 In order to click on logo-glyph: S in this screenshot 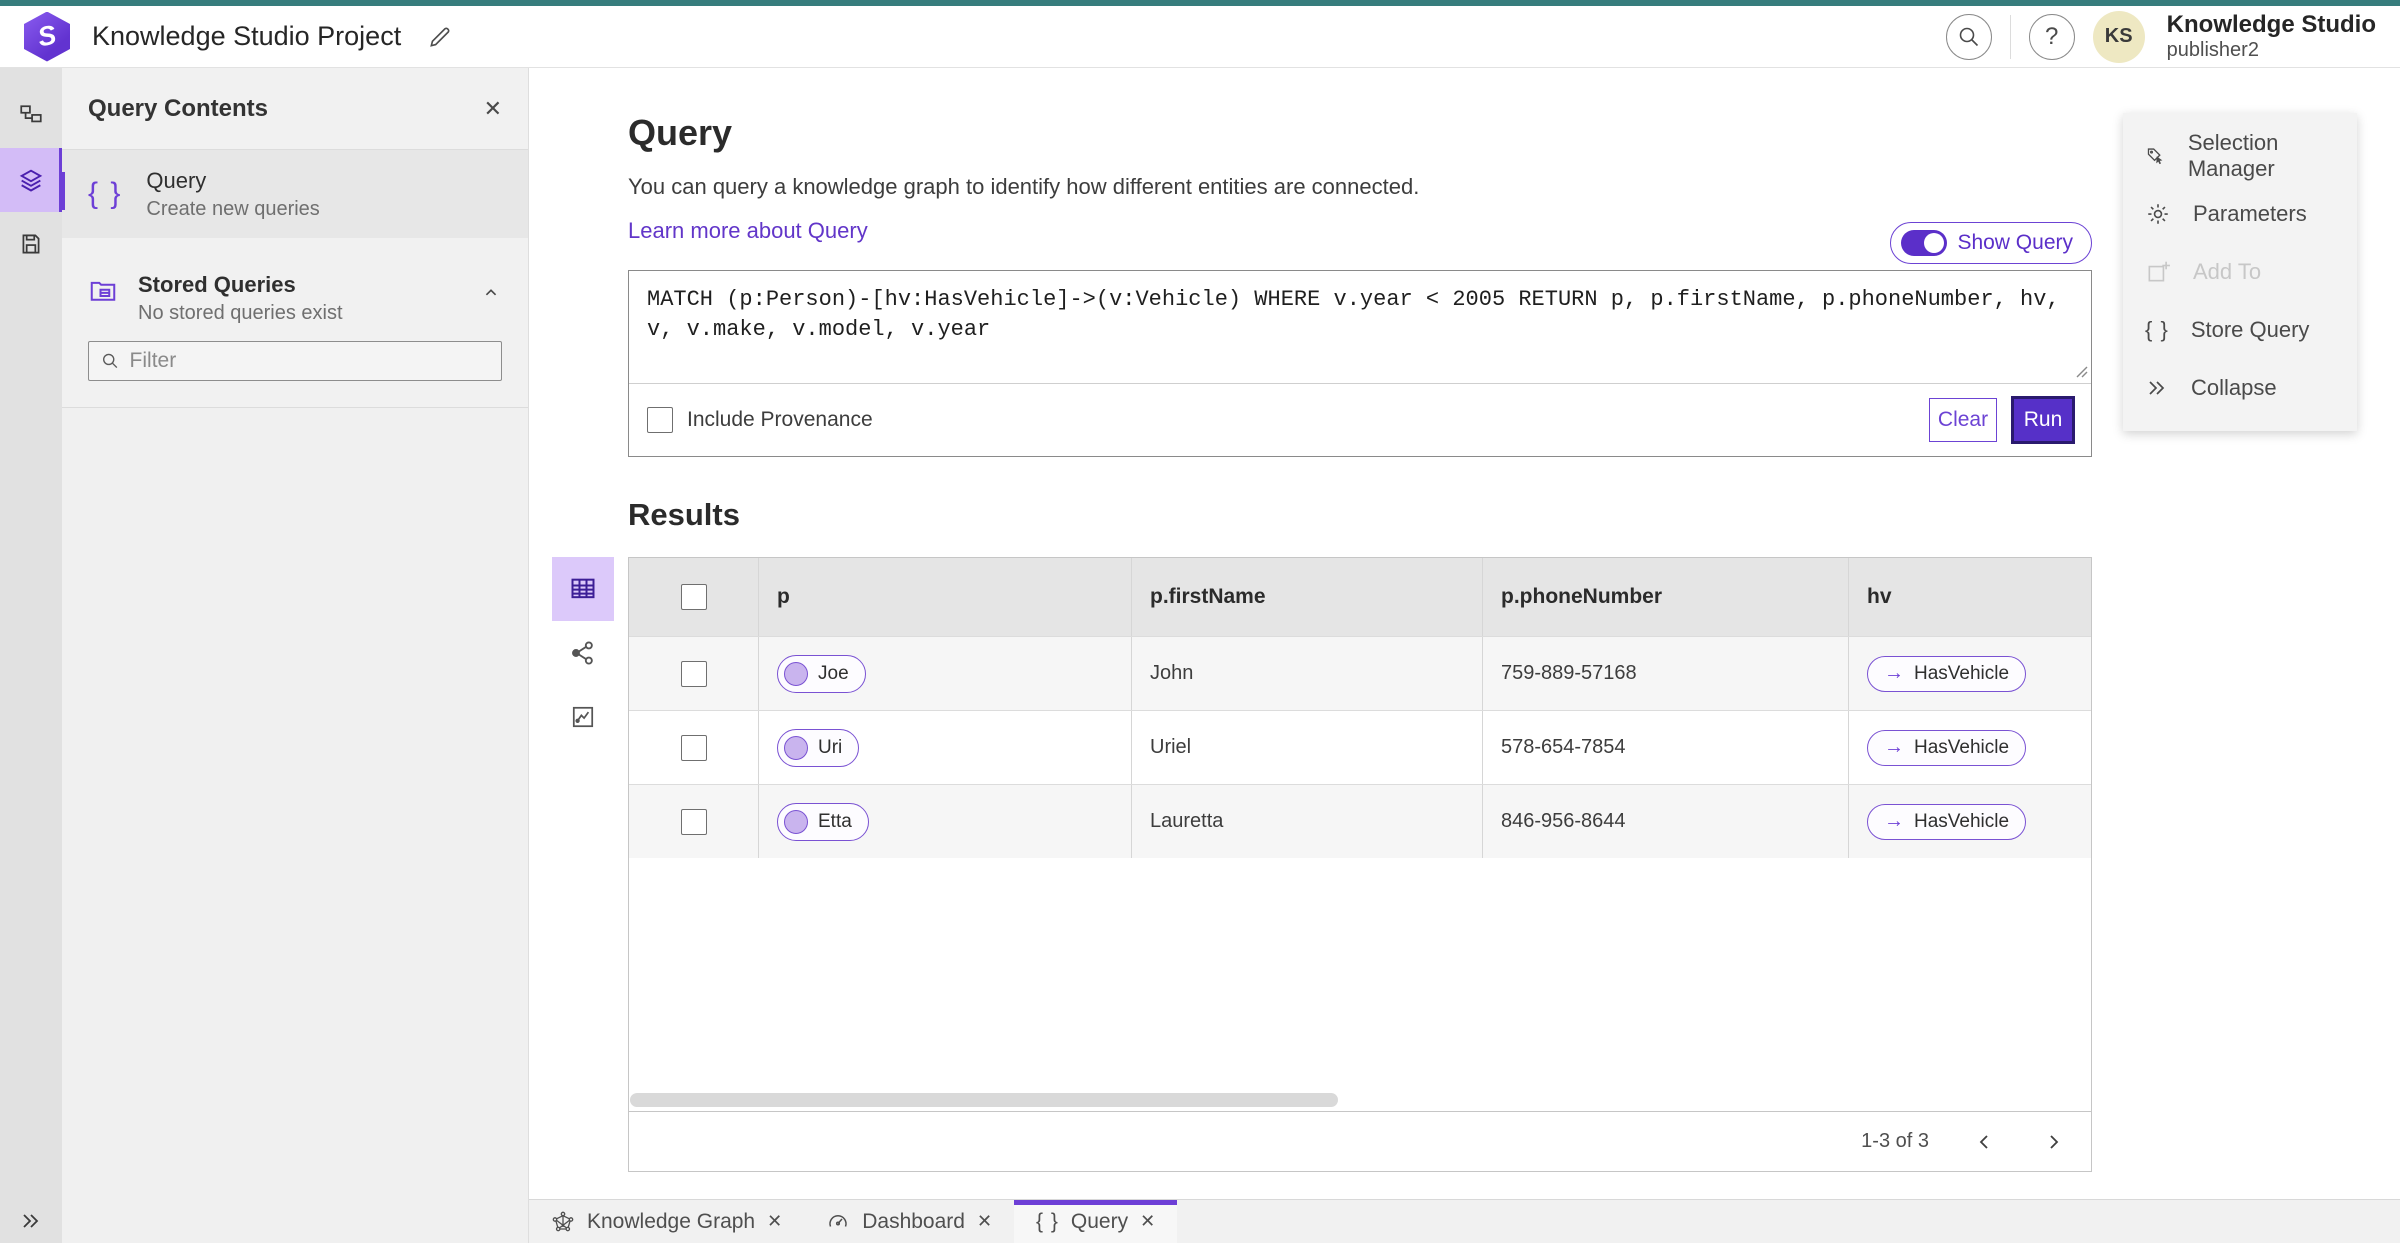, I will do `click(46, 36)`.